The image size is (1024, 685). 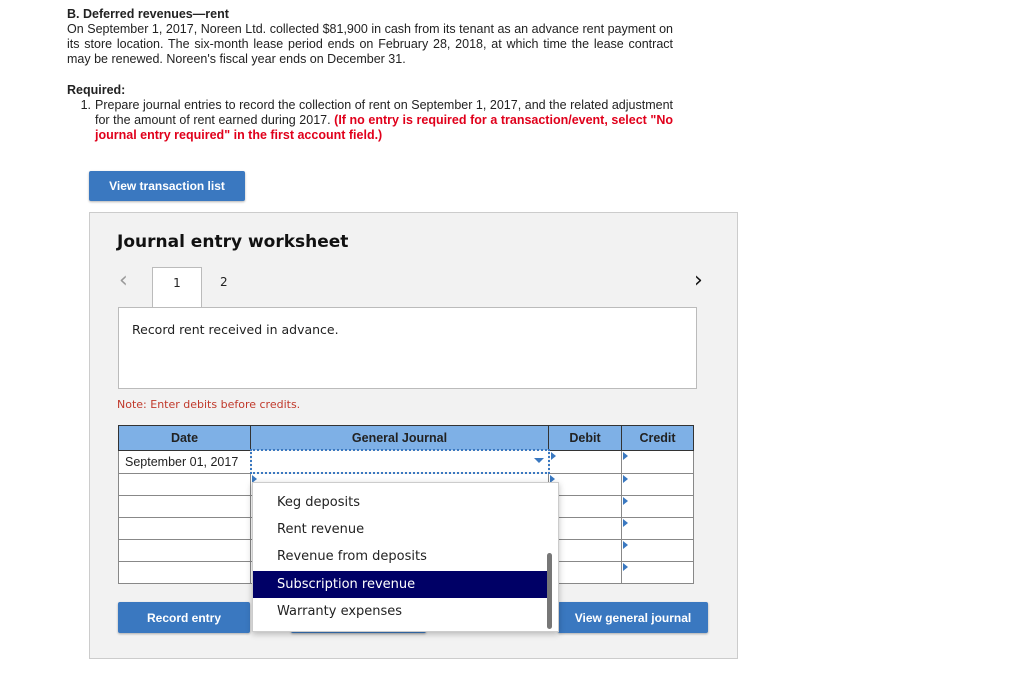 What do you see at coordinates (184, 438) in the screenshot?
I see `header-date: Date` at bounding box center [184, 438].